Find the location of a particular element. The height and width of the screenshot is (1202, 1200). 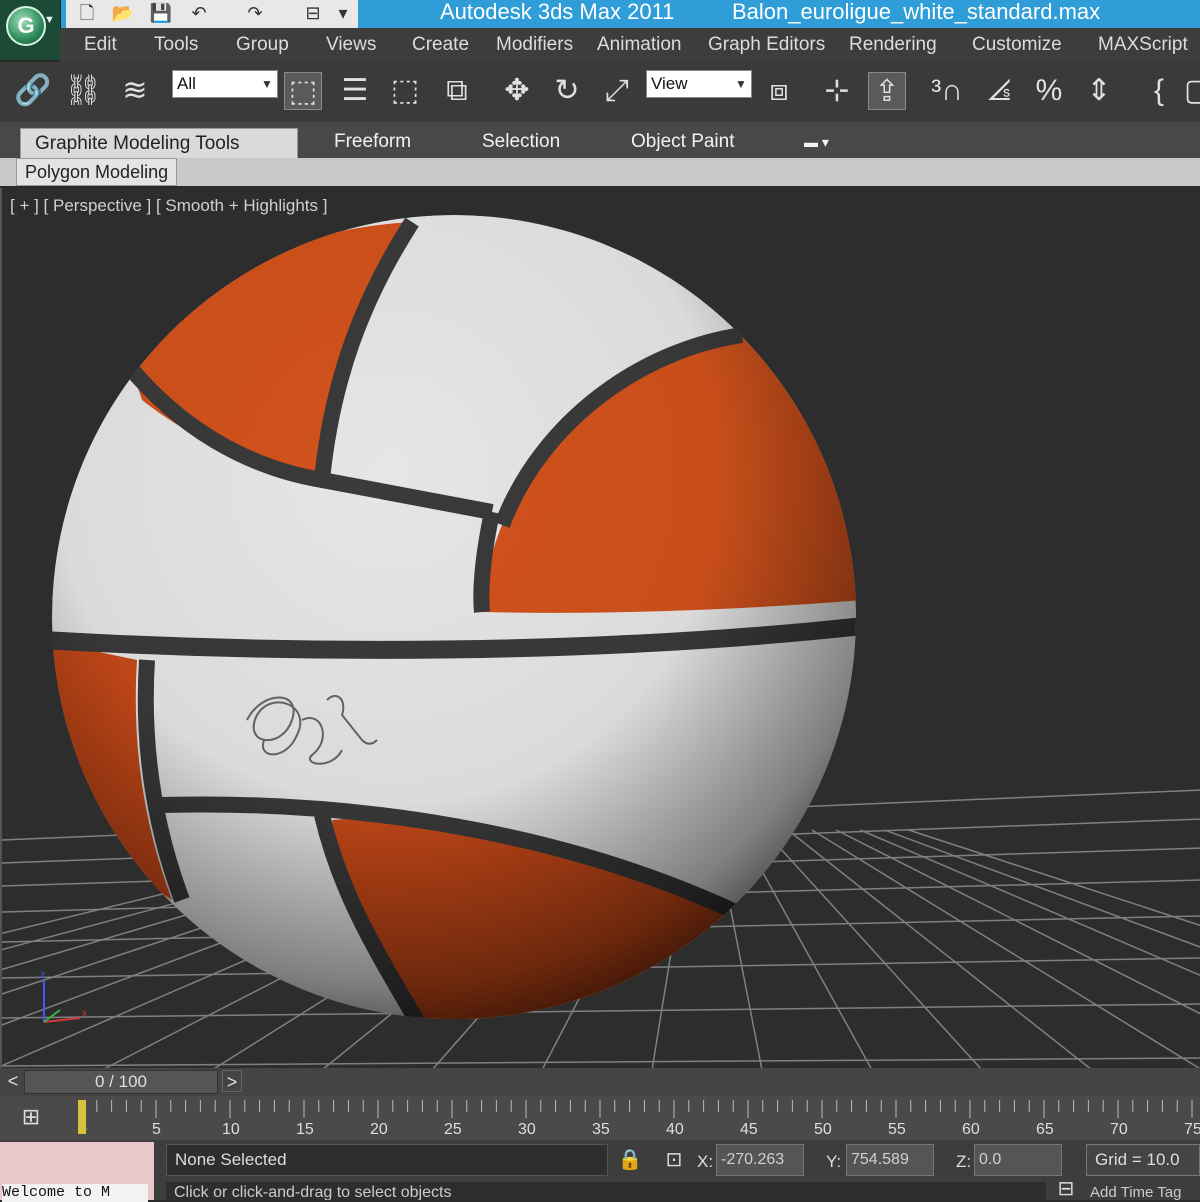

add-time-tag-button: Add Time Tag is located at coordinates (1145, 1192).